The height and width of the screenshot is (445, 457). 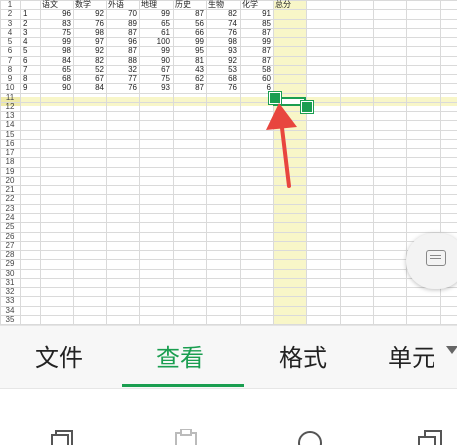 What do you see at coordinates (411, 355) in the screenshot?
I see `tab-cell: 单元` at bounding box center [411, 355].